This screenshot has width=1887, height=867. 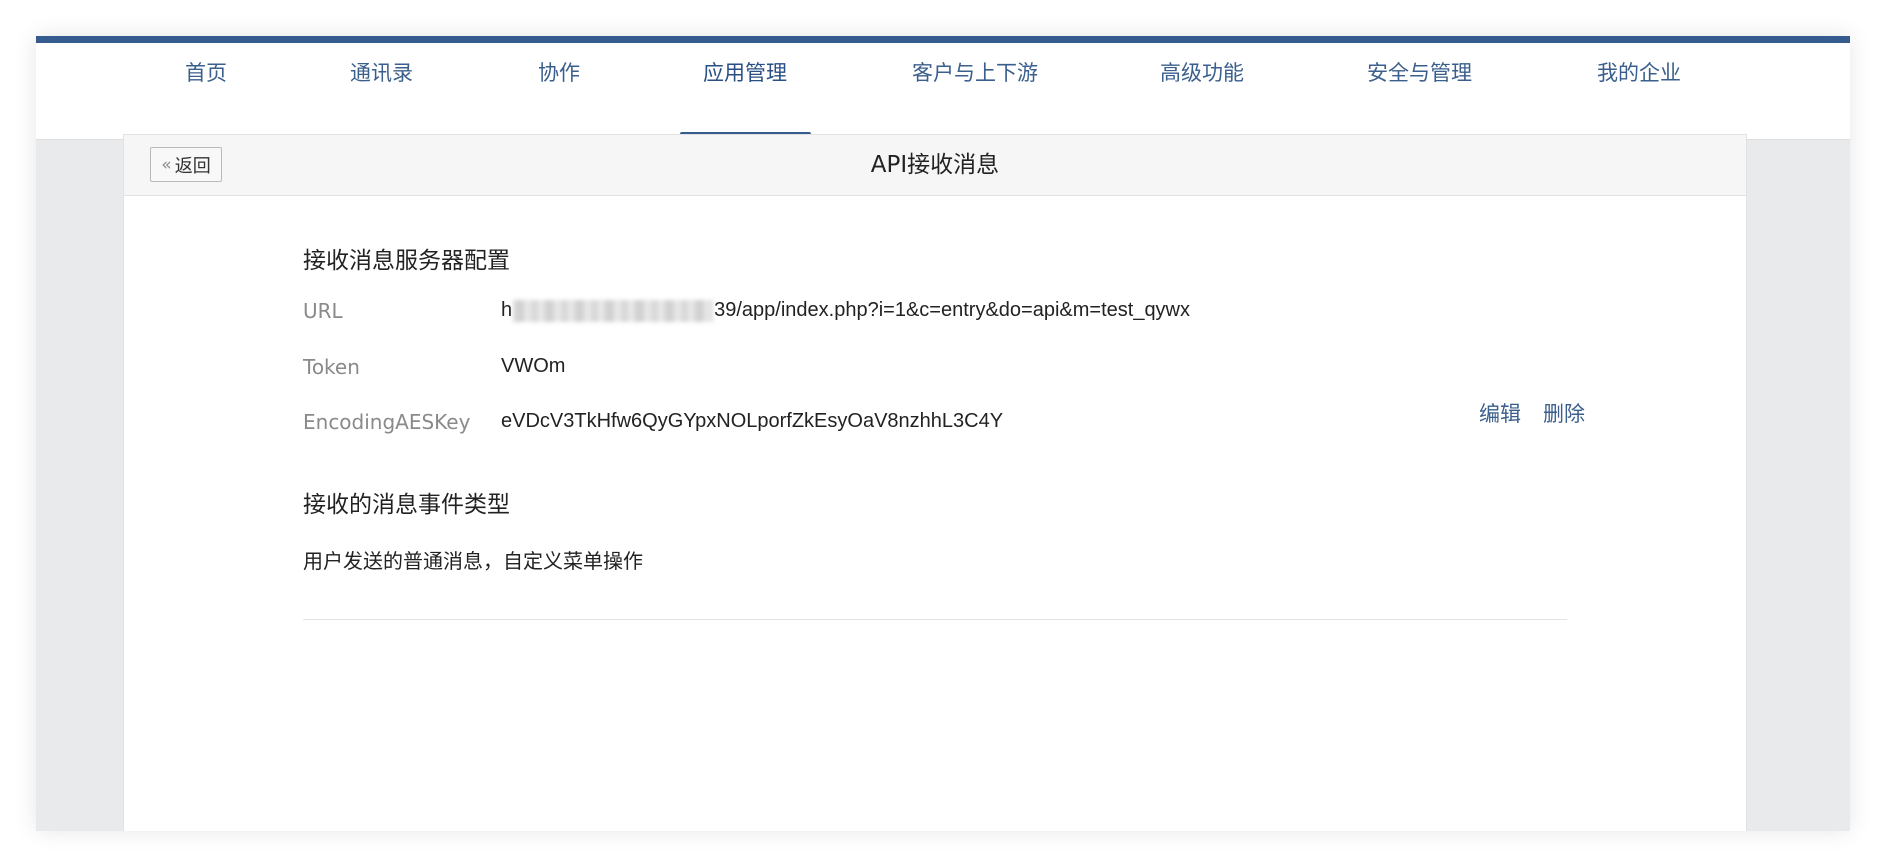 I want to click on nav-item-contacts: 通讯录, so click(x=381, y=91).